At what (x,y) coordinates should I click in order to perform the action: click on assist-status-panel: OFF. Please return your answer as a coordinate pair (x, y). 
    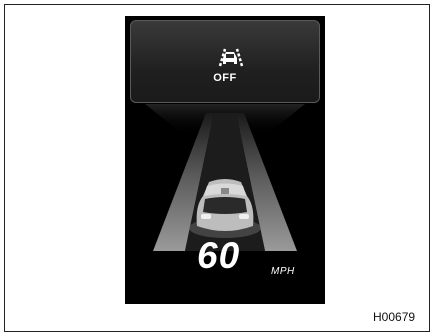
    Looking at the image, I should click on (225, 61).